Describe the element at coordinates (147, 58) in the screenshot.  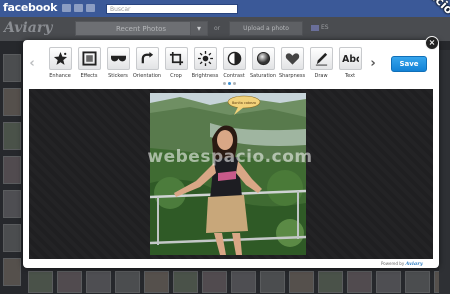
I see `orientation-rotate-icon` at that location.